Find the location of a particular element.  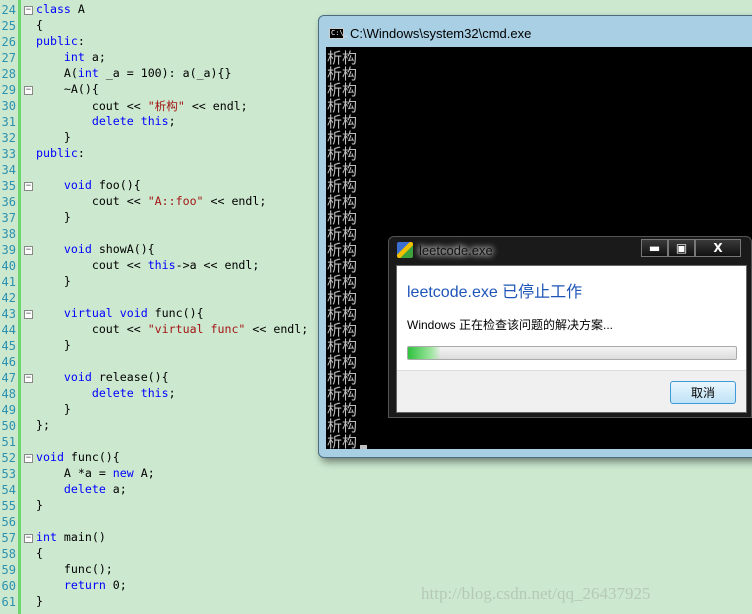

maximize-button: ▣ is located at coordinates (681, 248).